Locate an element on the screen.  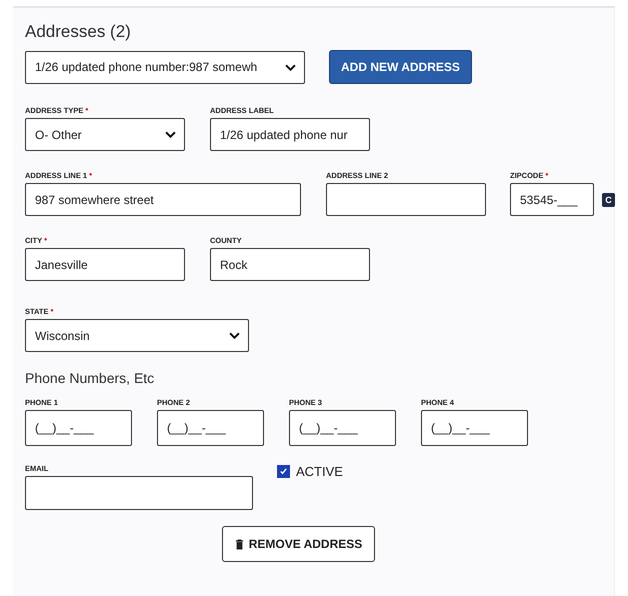
input-field is located at coordinates (406, 199).